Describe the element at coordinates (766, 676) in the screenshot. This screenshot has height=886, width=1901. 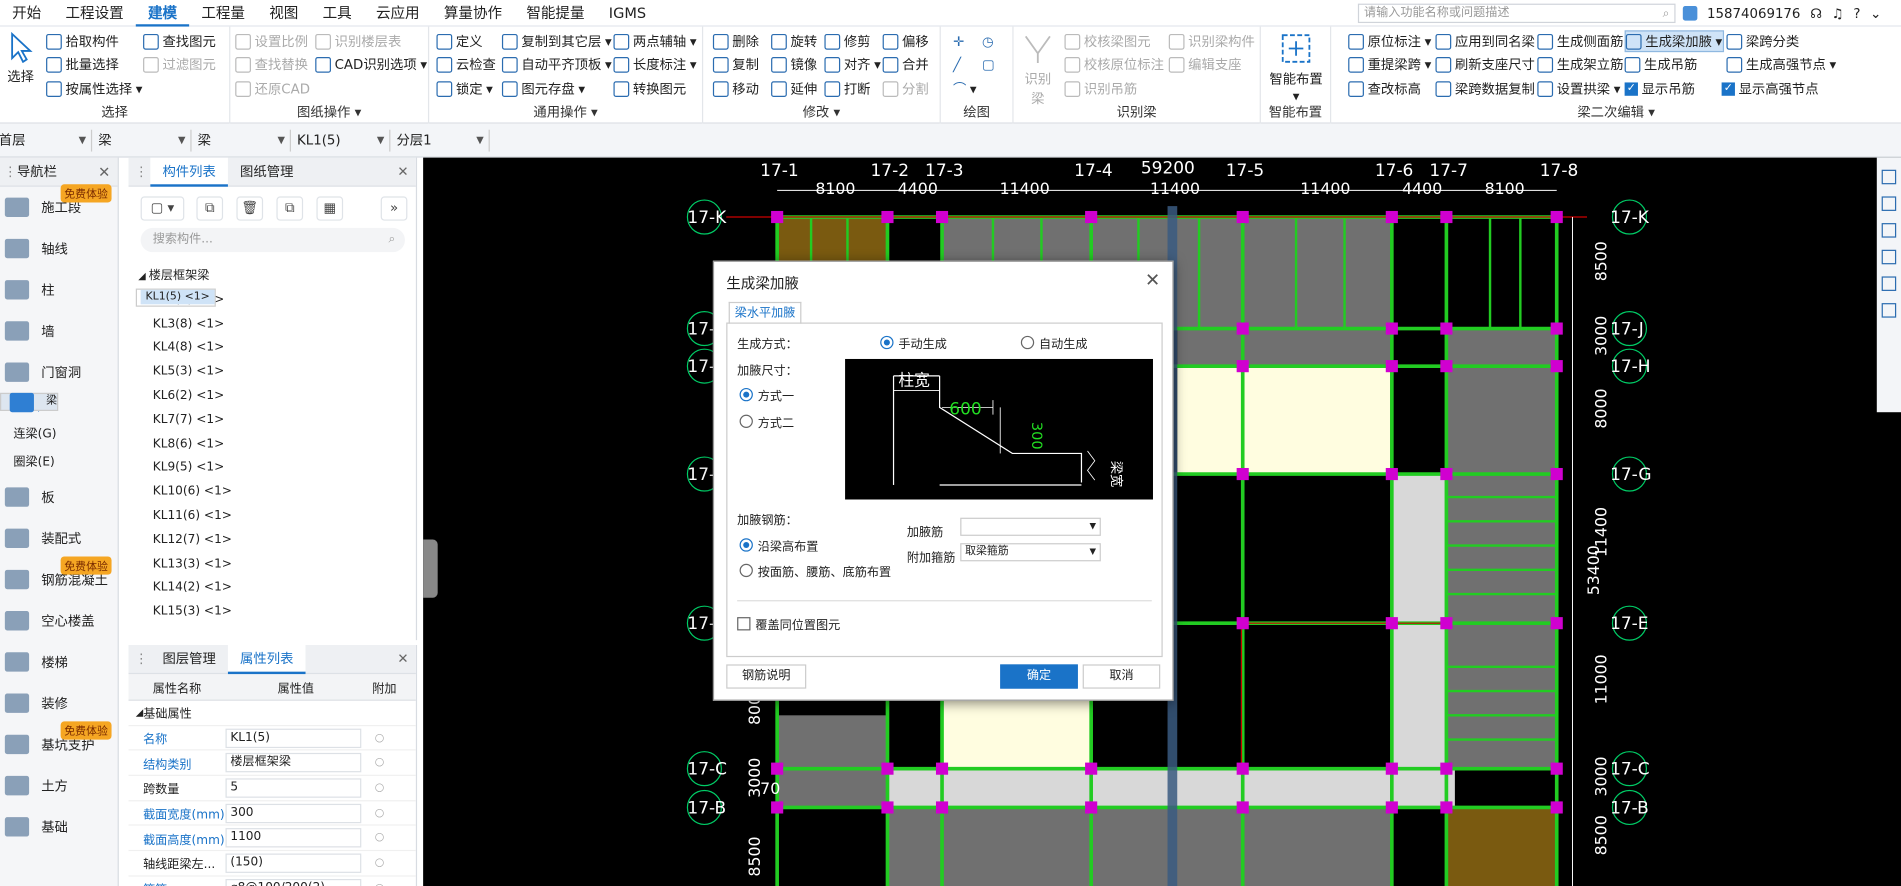
I see `rebar-help-button: 钢筋说明` at that location.